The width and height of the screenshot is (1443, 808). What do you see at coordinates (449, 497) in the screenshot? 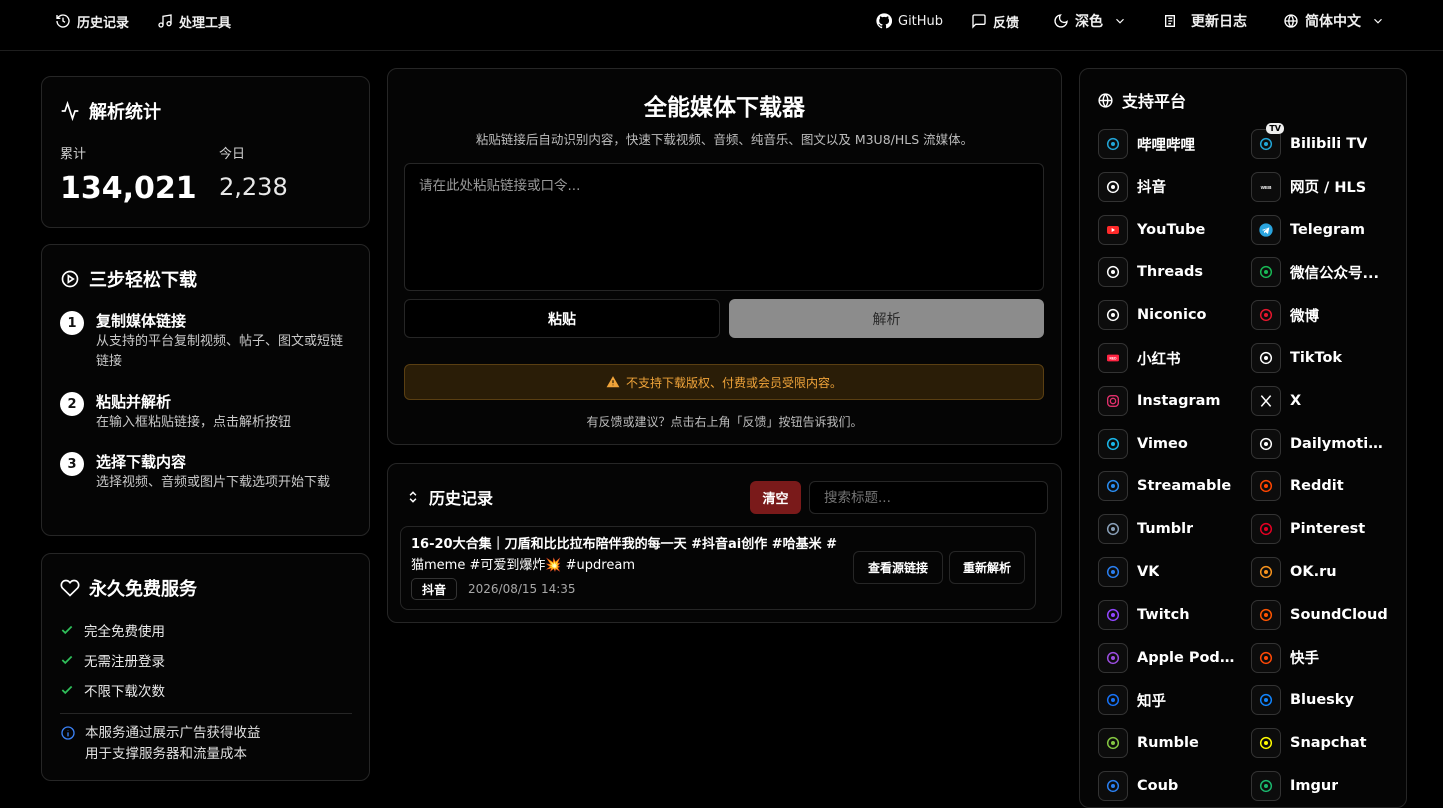
I see `history-header-toggle: 历史记录` at bounding box center [449, 497].